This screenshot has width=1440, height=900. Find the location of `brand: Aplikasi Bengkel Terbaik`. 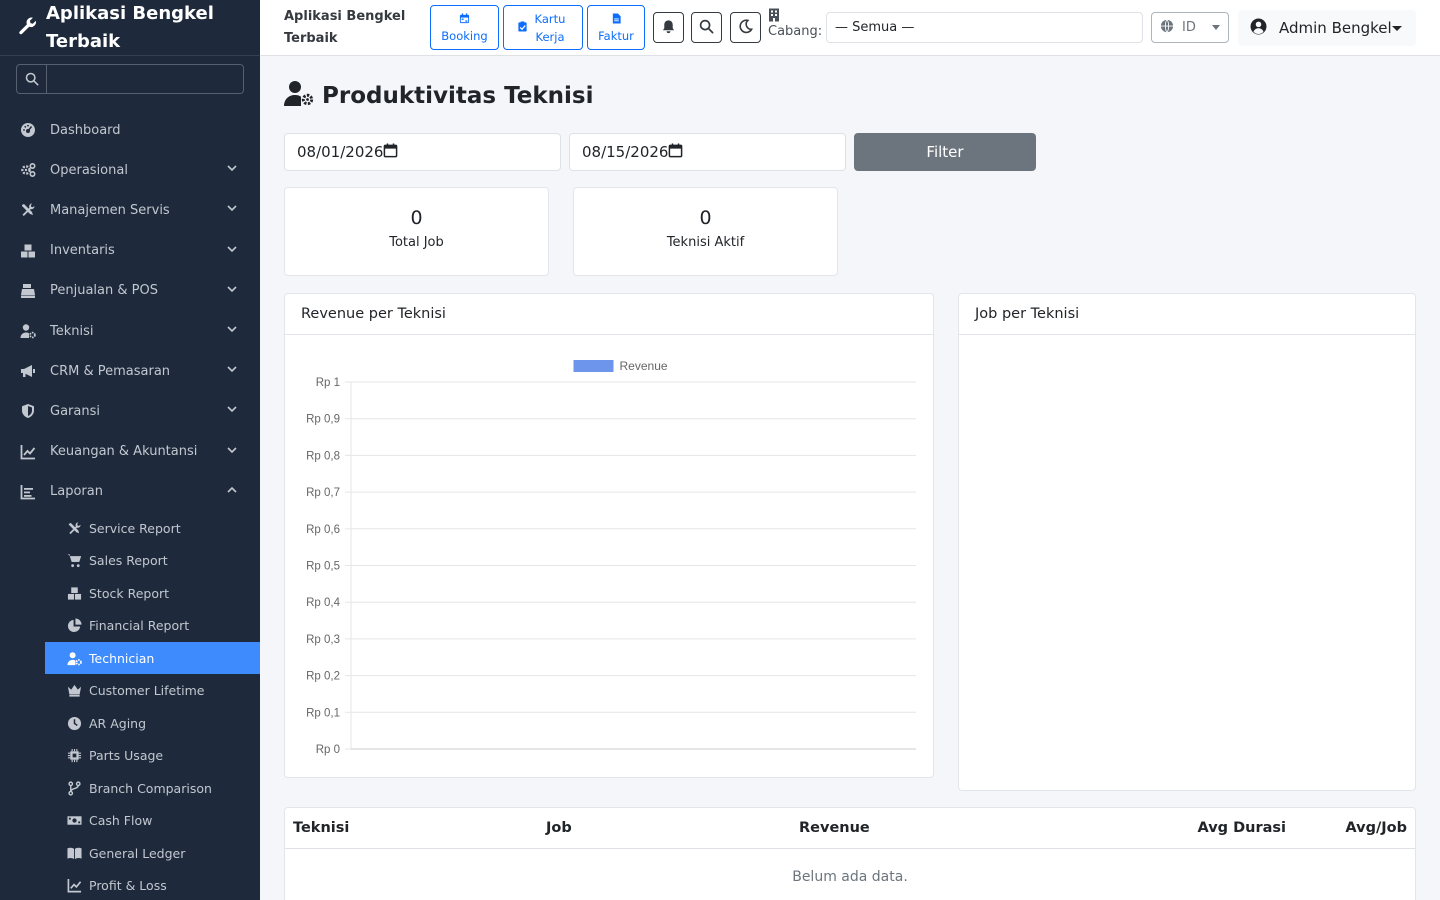

brand: Aplikasi Bengkel Terbaik is located at coordinates (130, 28).